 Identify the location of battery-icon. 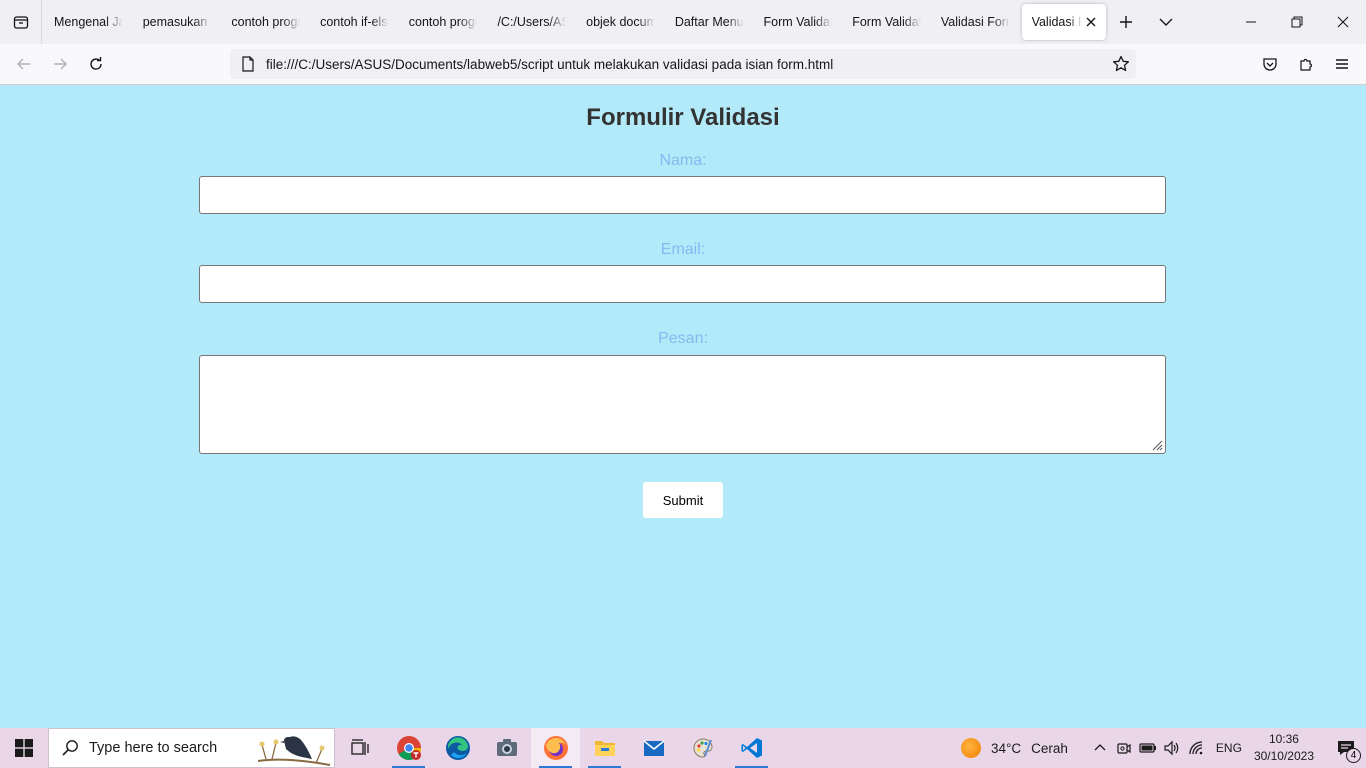
(1147, 748).